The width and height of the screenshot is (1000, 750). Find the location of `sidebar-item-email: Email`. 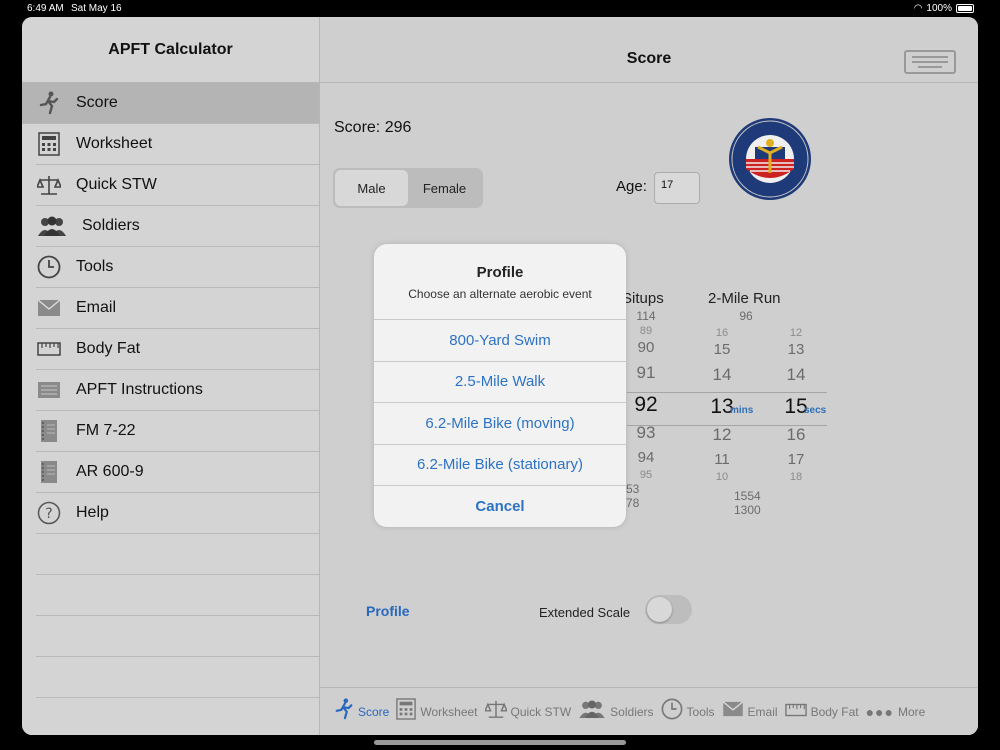

sidebar-item-email: Email is located at coordinates (177, 308).